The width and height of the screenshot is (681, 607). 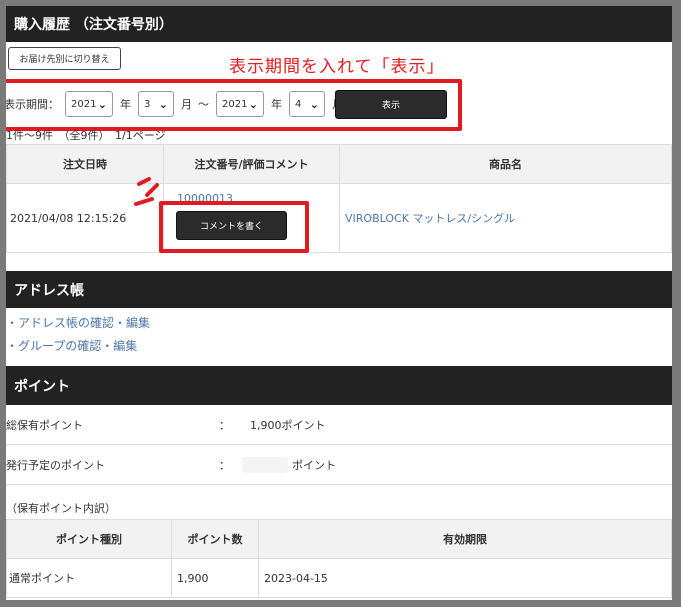 What do you see at coordinates (89, 578) in the screenshot?
I see `point-type-cell: 通常ポイント` at bounding box center [89, 578].